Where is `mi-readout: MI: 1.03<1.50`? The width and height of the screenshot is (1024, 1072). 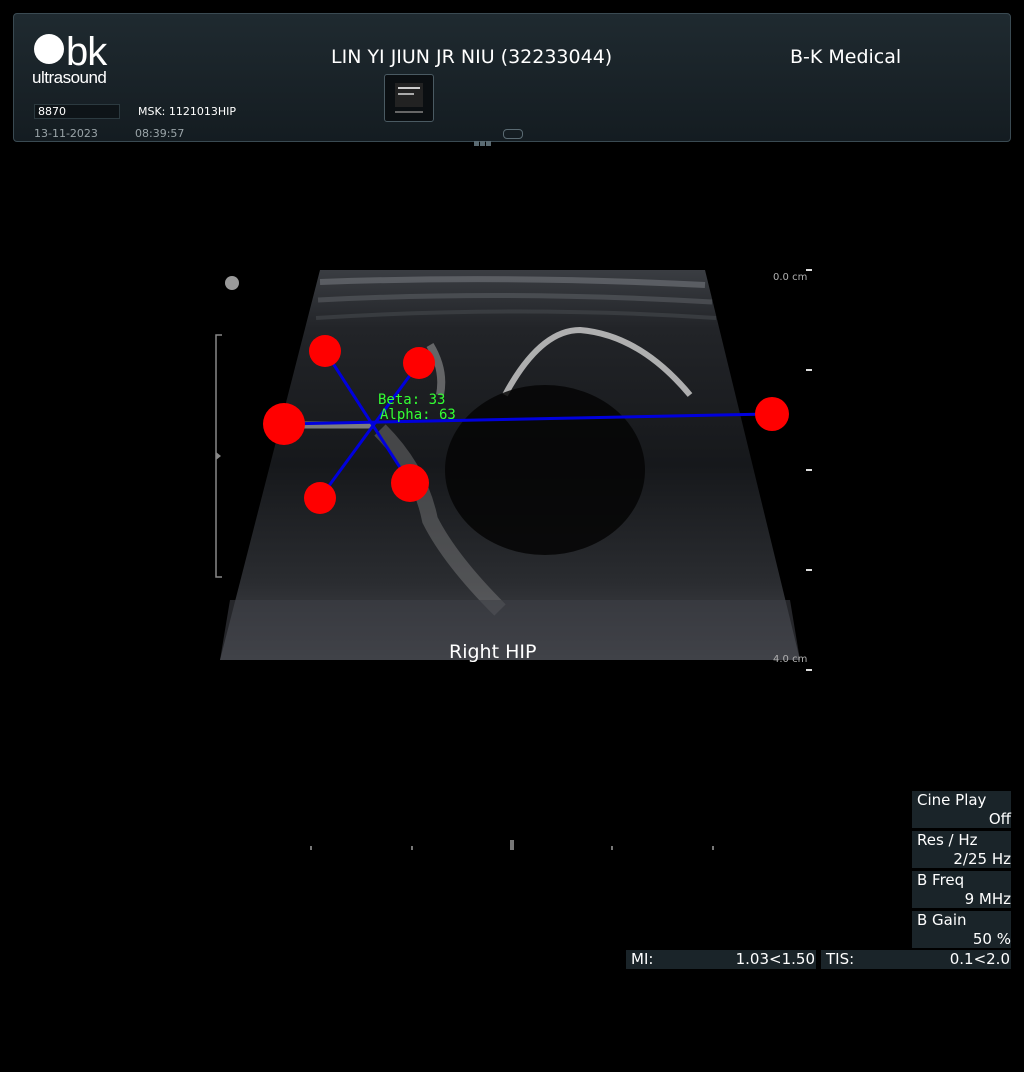 mi-readout: MI: 1.03<1.50 is located at coordinates (721, 959).